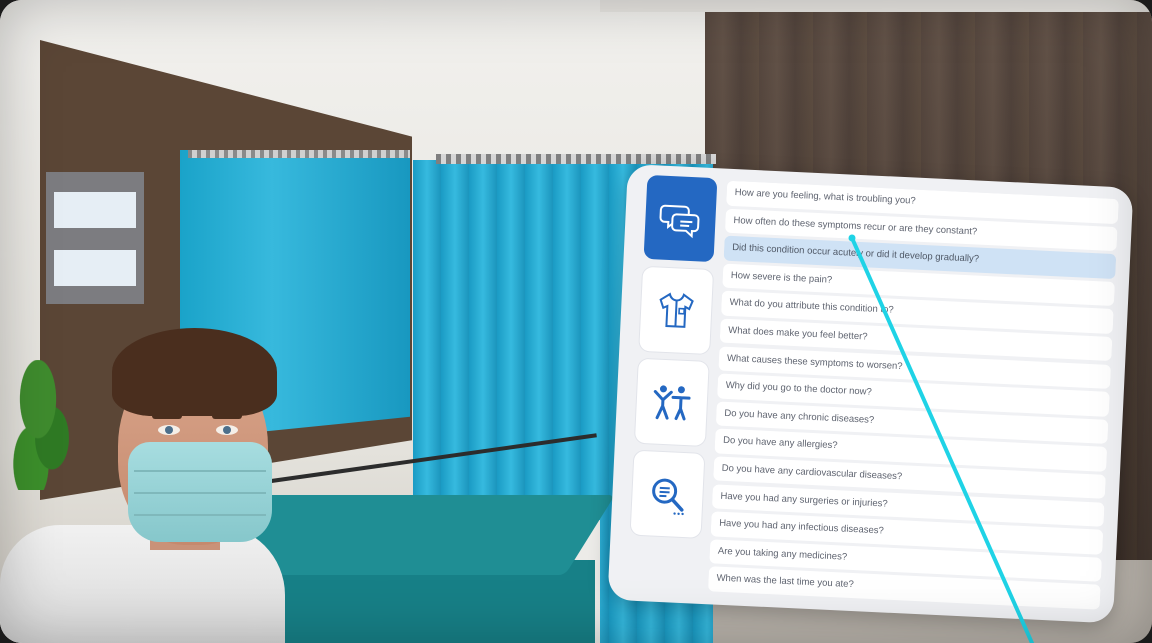 Image resolution: width=1152 pixels, height=643 pixels. I want to click on curtain-rod, so click(576, 159).